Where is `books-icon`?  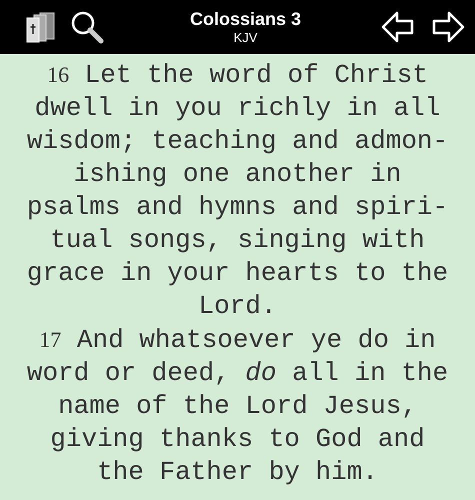
books-icon is located at coordinates (41, 27).